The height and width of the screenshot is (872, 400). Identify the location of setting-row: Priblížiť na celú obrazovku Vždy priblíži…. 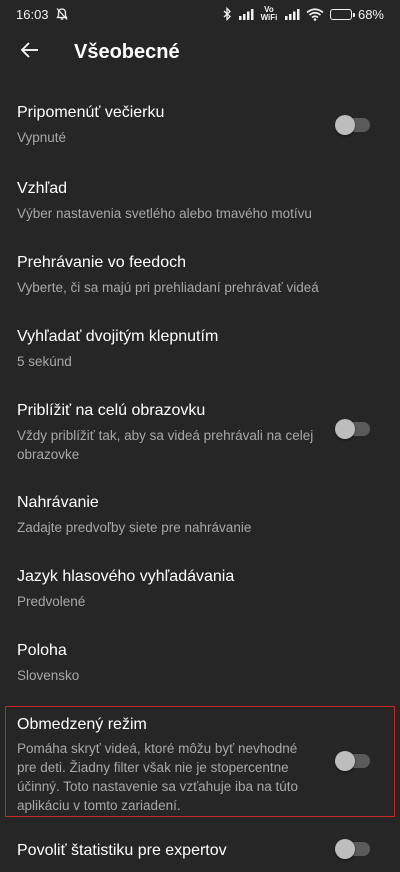
(200, 442).